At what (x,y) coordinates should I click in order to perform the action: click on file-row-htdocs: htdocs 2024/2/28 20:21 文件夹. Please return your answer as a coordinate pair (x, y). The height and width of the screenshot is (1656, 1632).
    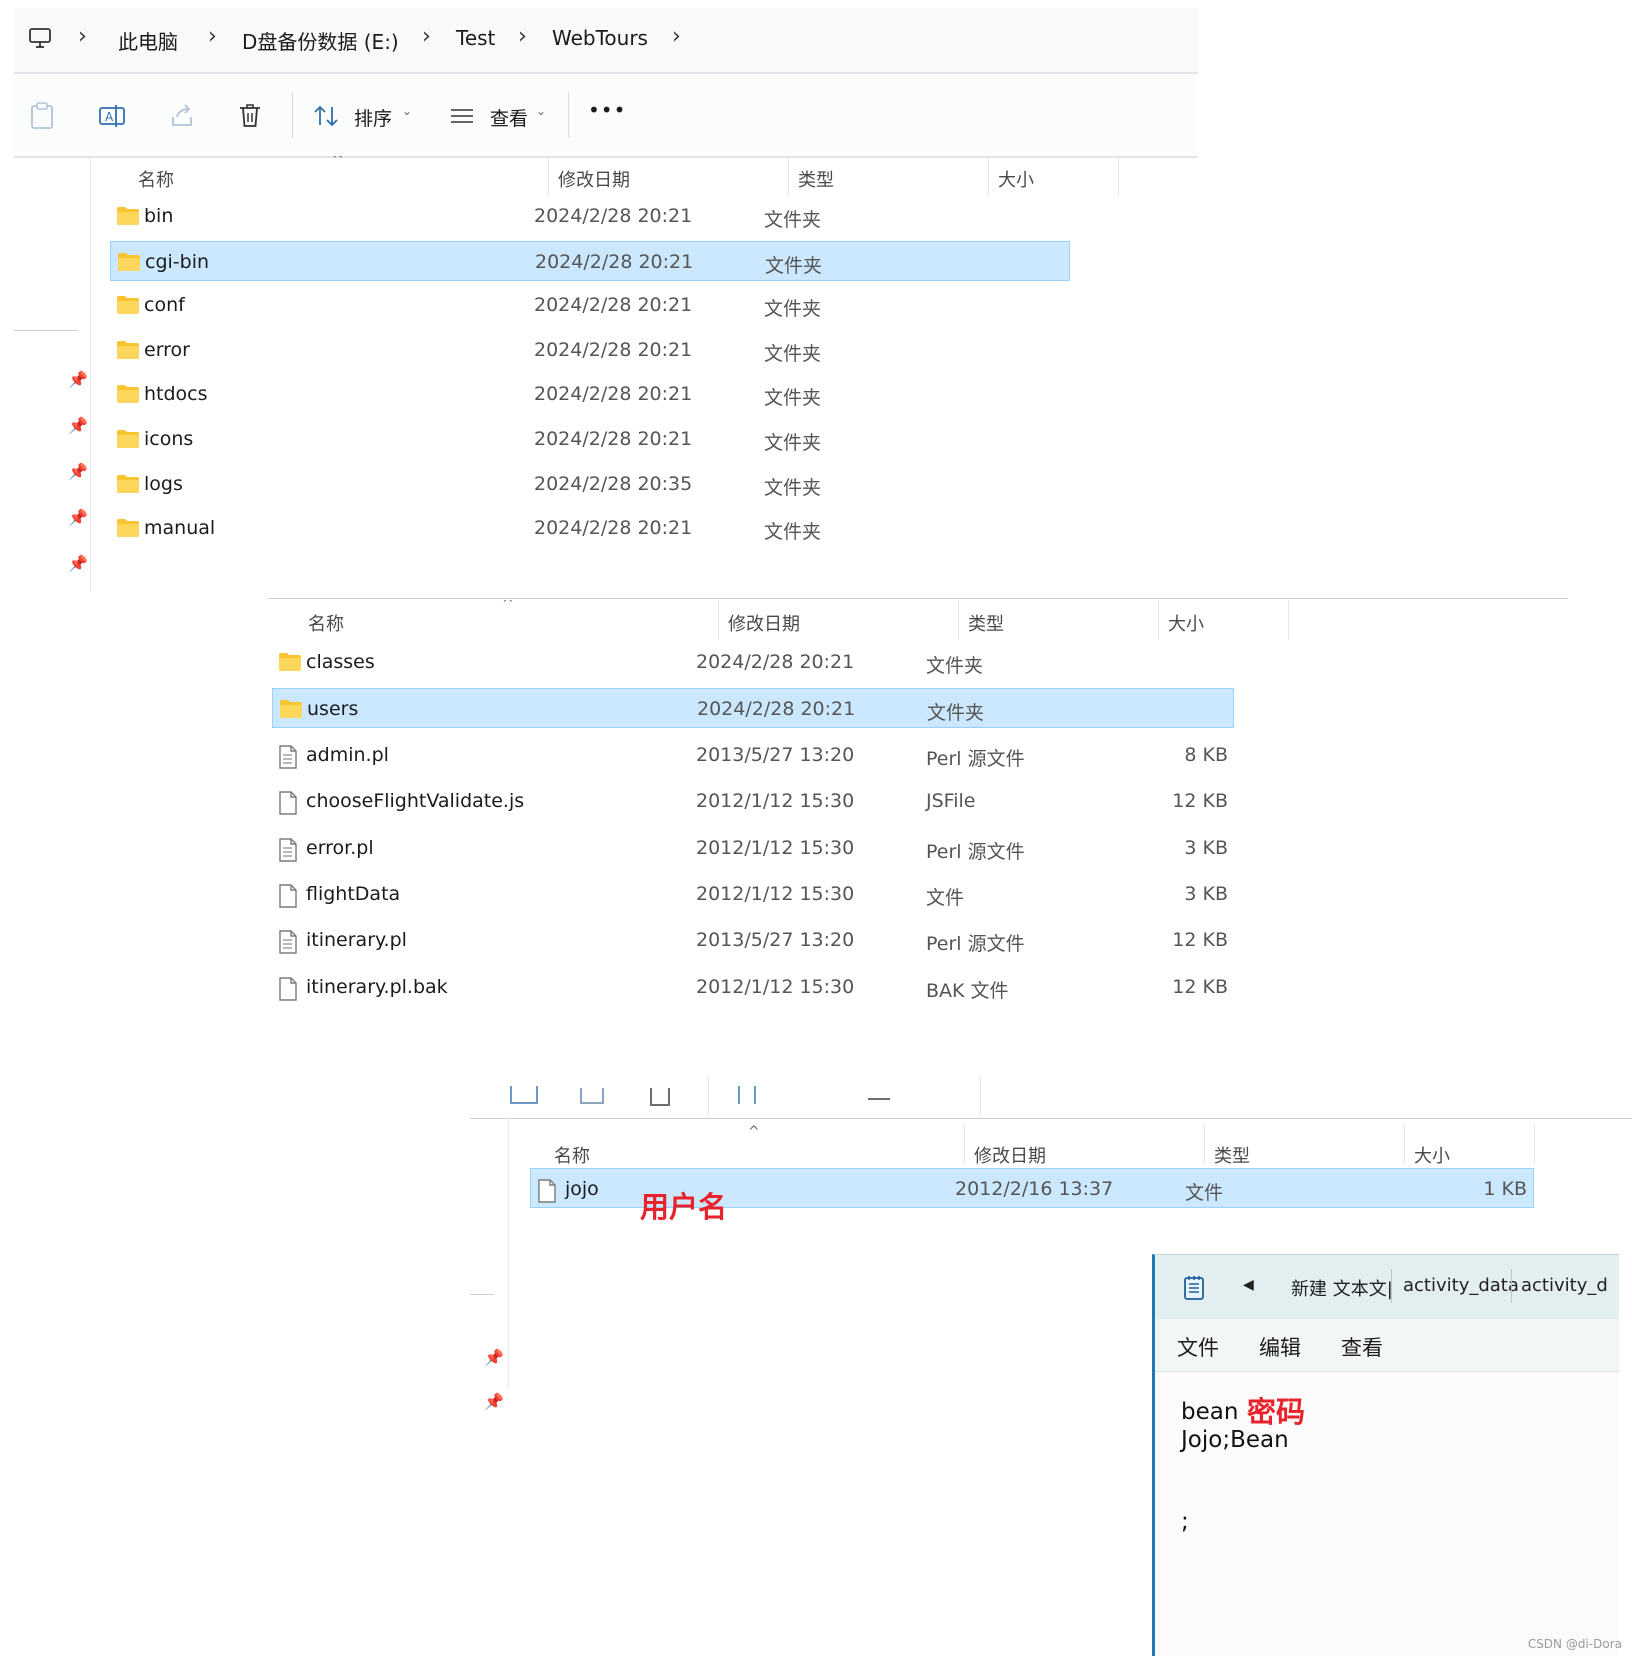
    Looking at the image, I should click on (590, 394).